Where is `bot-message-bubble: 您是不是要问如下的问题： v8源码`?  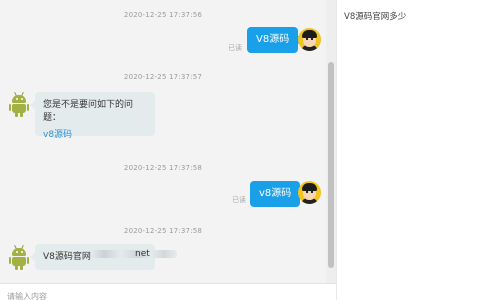 bot-message-bubble: 您是不是要问如下的问题： v8源码 is located at coordinates (92, 116).